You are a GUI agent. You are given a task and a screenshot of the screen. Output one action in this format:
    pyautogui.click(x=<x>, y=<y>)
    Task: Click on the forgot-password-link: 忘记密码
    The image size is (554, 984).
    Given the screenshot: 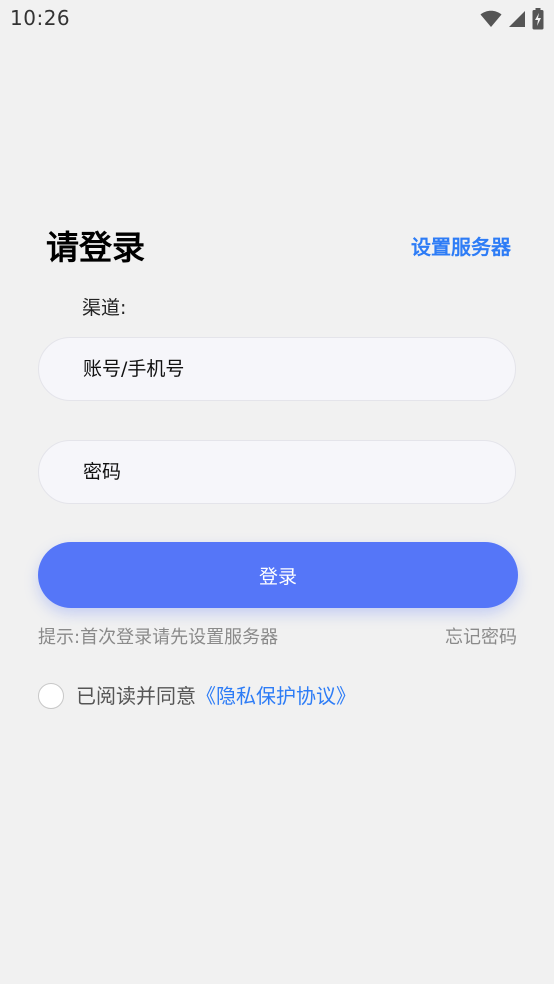 What is the action you would take?
    pyautogui.click(x=481, y=638)
    